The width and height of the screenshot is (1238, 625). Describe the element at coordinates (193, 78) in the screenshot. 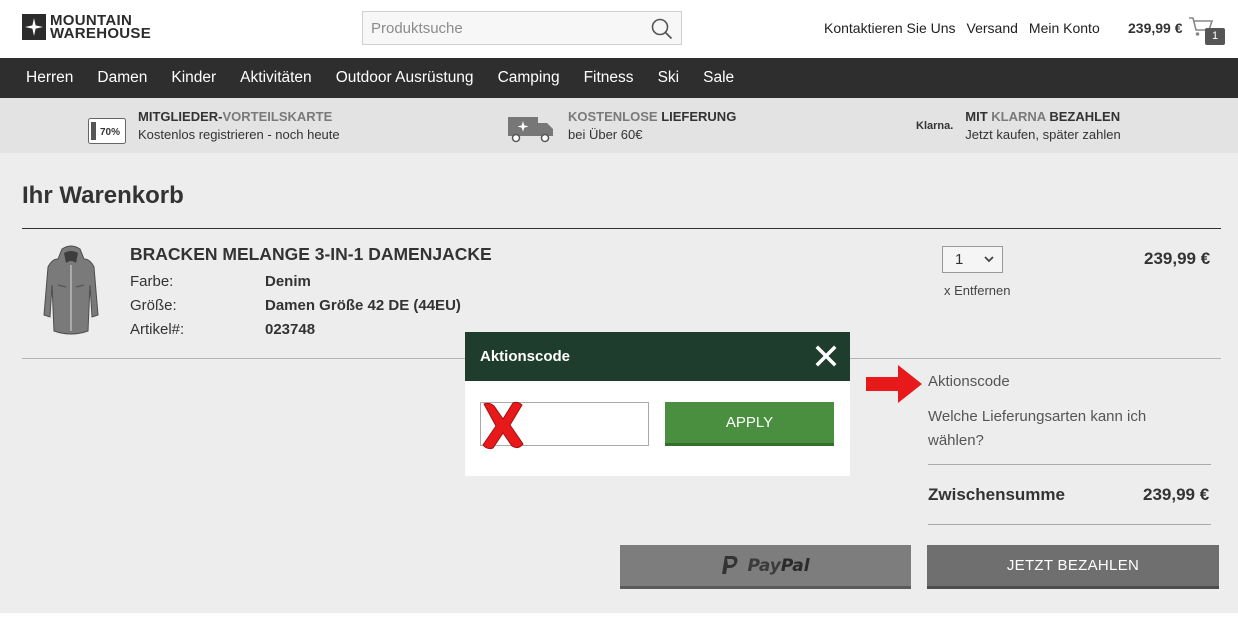

I see `nav-item-kinder: Kinder` at that location.